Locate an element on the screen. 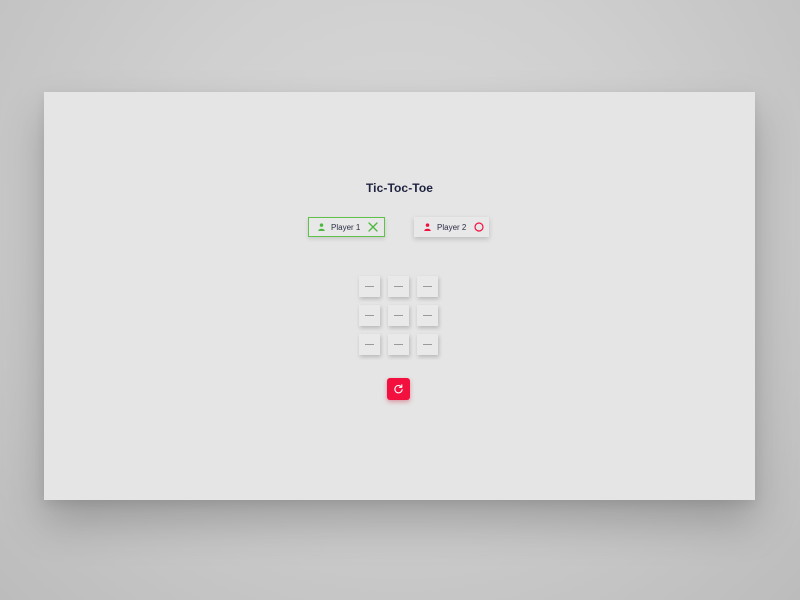 Image resolution: width=800 pixels, height=600 pixels. player-1-label: Player 1 is located at coordinates (346, 227).